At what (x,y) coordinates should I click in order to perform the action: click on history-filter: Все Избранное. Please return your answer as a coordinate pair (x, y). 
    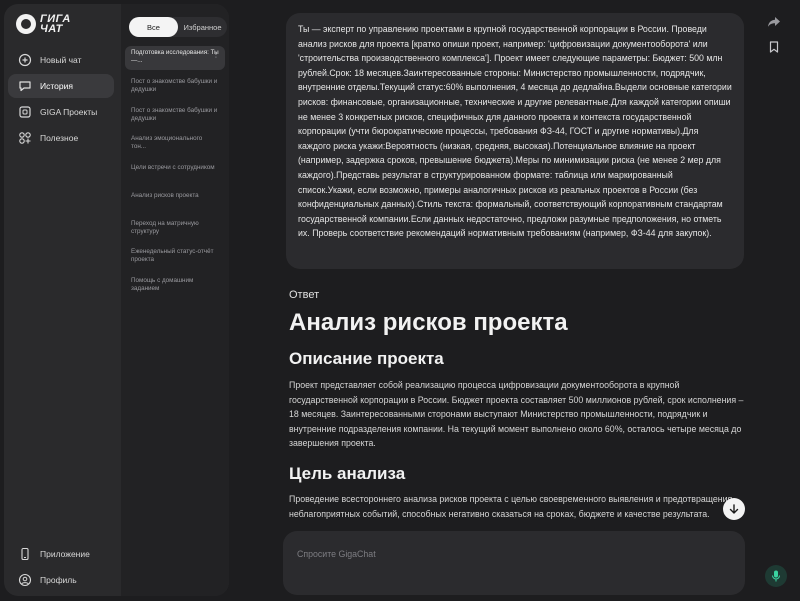
    Looking at the image, I should click on (178, 27).